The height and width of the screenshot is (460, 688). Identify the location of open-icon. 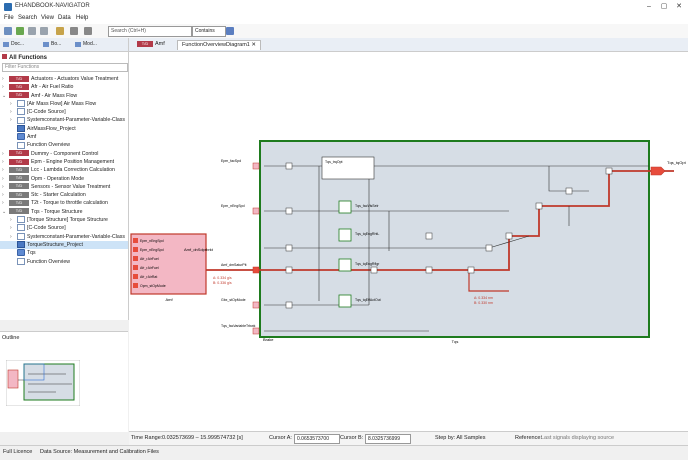
(20, 31).